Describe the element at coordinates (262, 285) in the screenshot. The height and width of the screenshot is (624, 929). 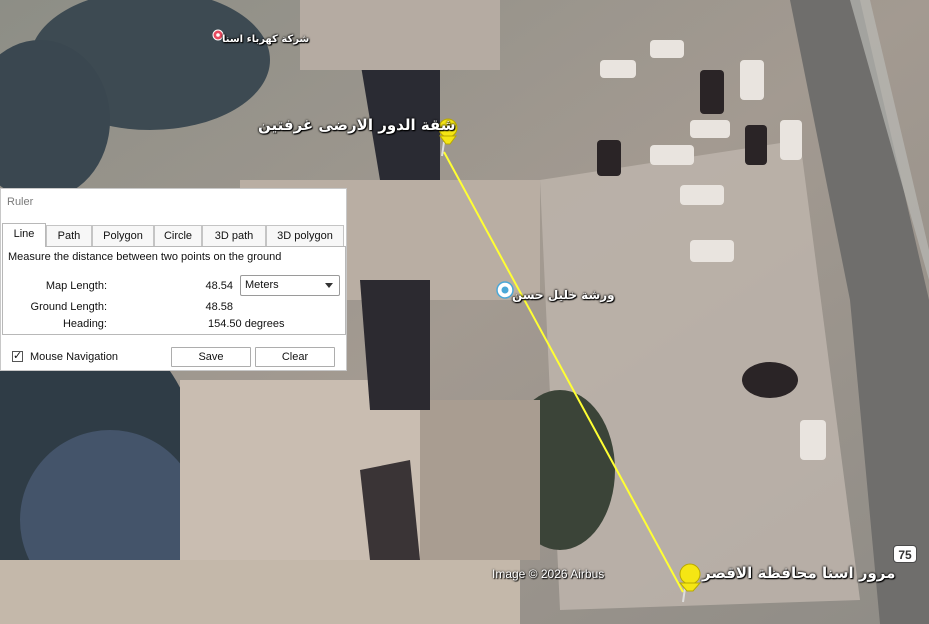
I see `units-selected-value: Meters` at that location.